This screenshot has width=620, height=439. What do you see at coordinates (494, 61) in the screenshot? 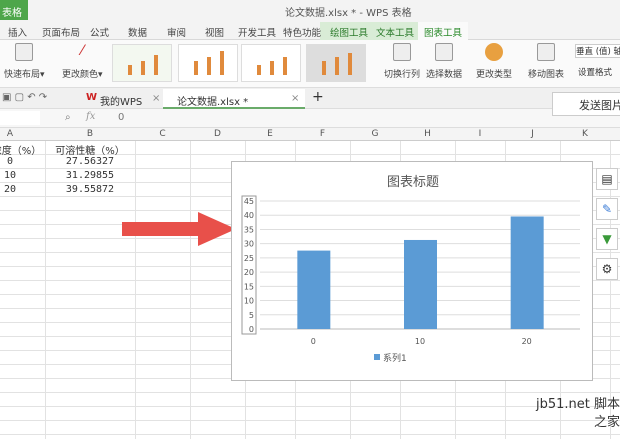
I see `change-type-button: 更改类型` at bounding box center [494, 61].